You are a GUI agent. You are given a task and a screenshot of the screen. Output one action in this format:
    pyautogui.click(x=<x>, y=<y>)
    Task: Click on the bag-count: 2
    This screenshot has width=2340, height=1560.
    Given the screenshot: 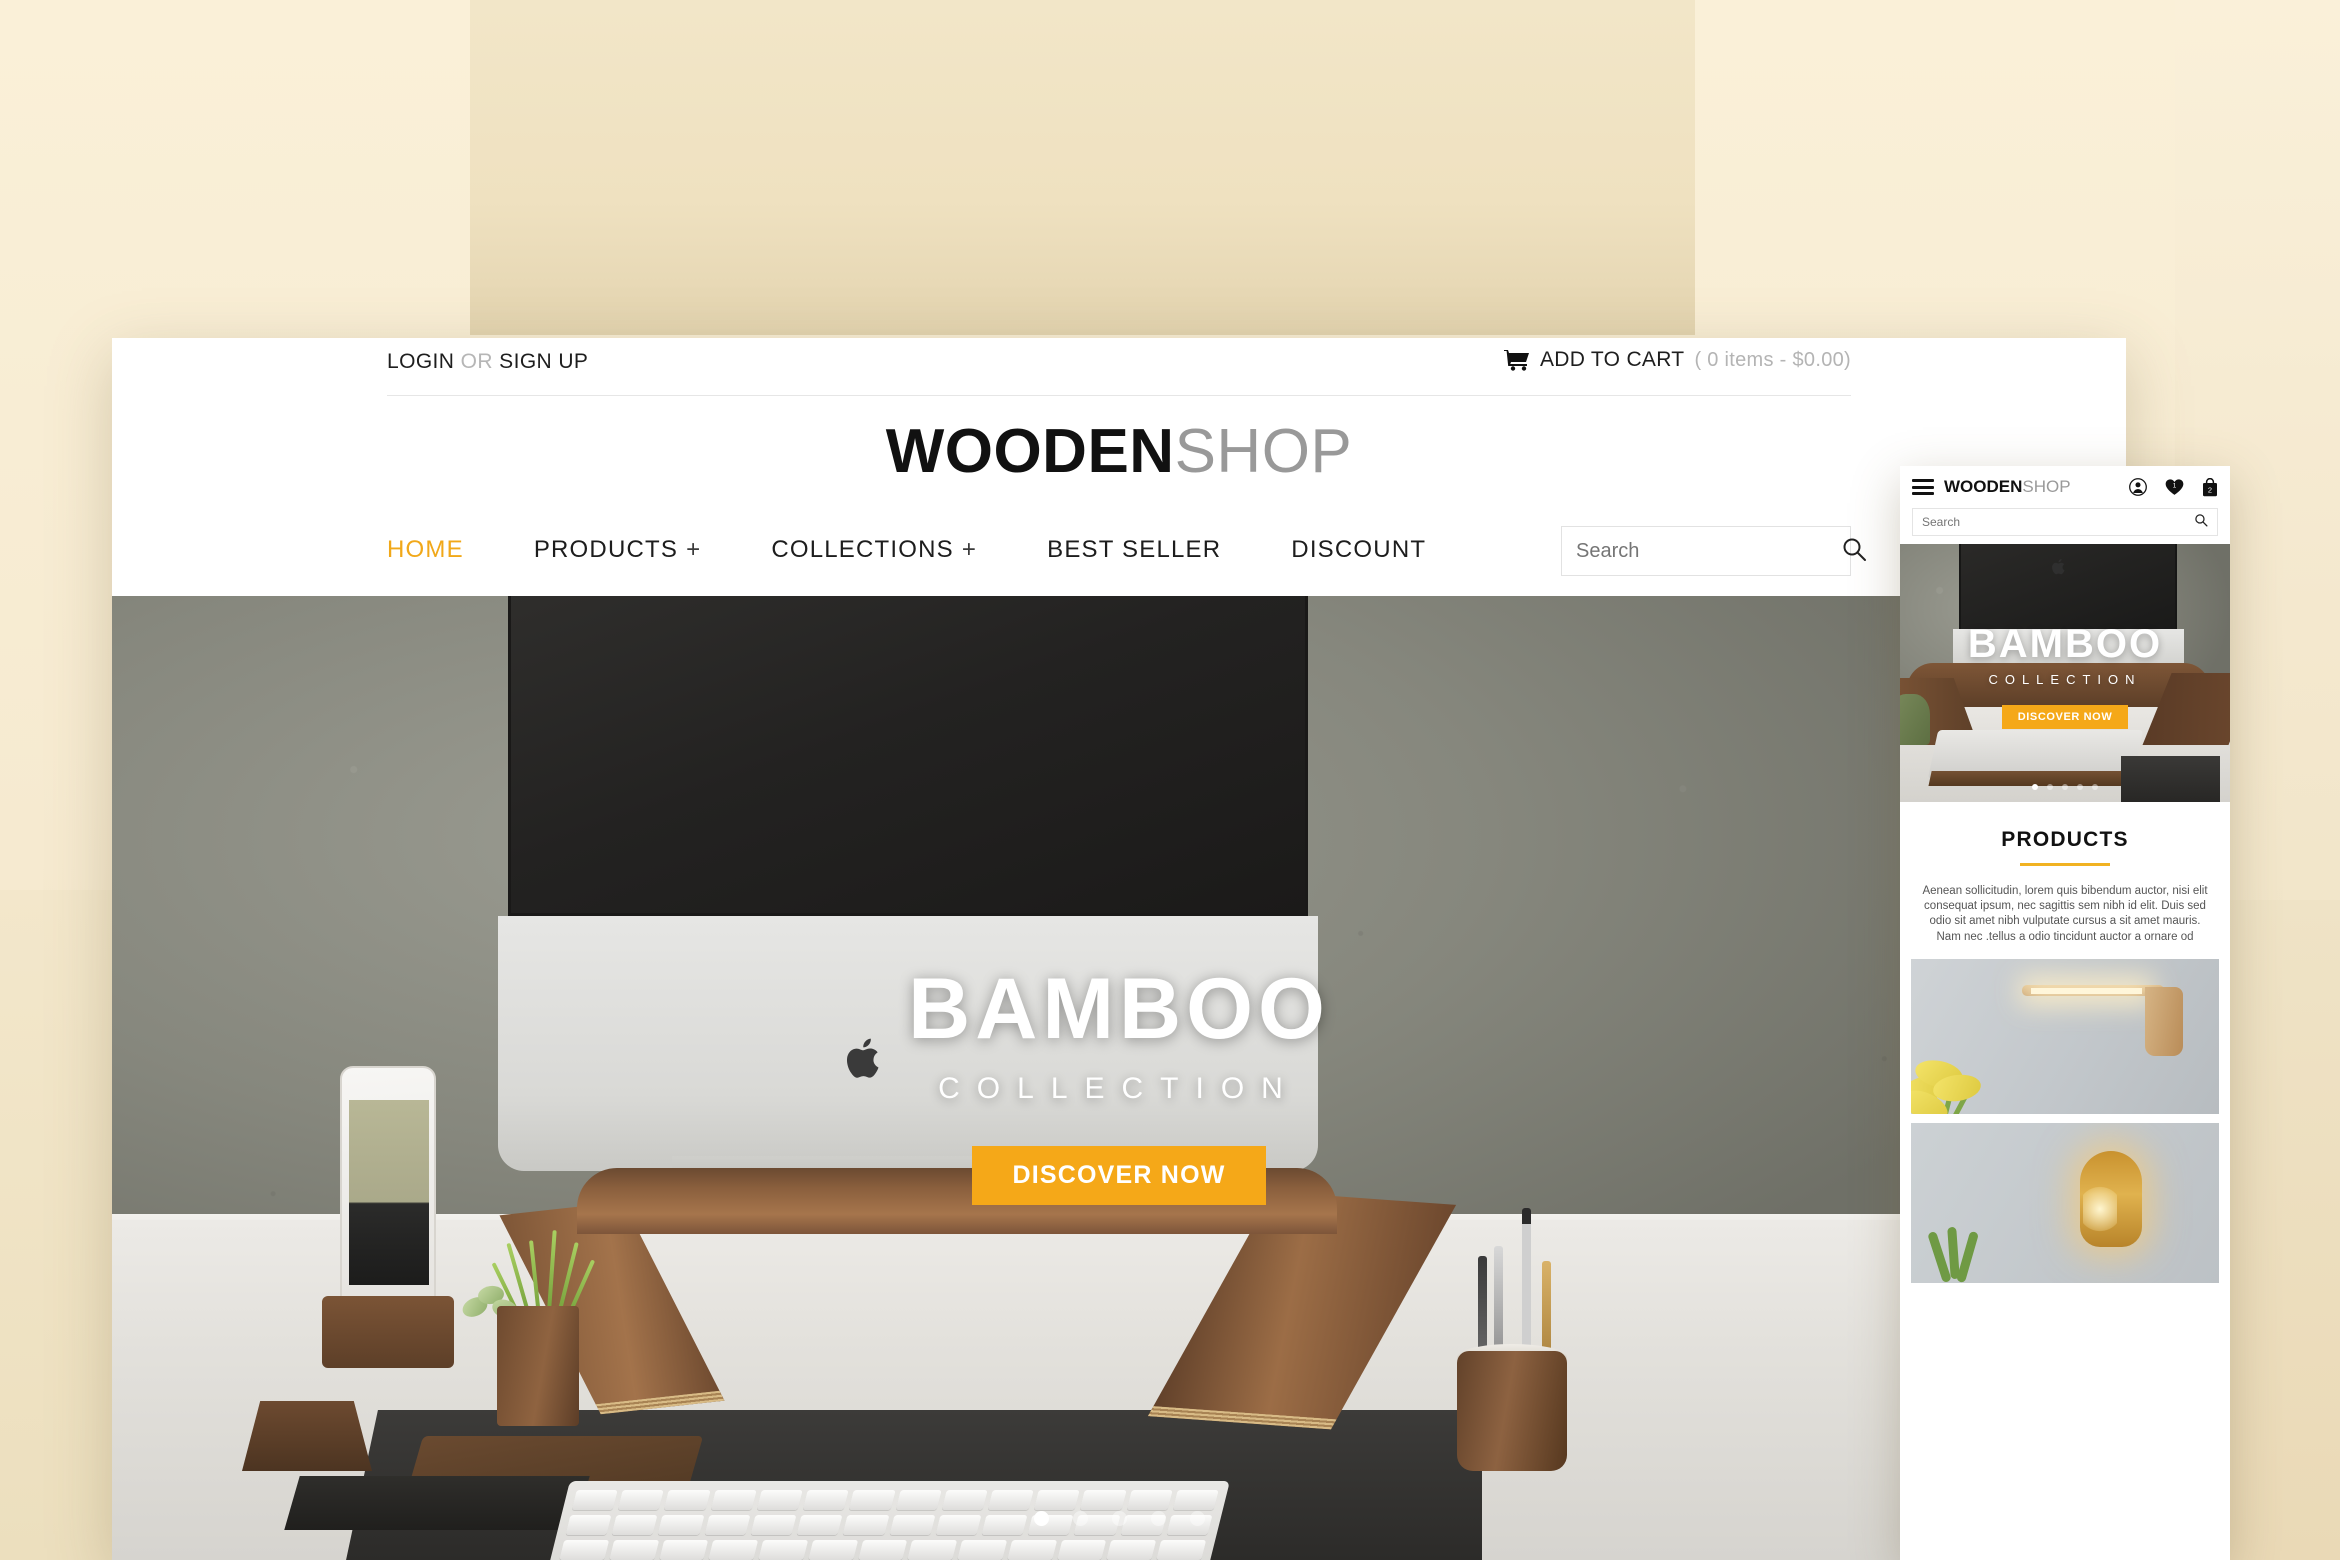 What is the action you would take?
    pyautogui.click(x=2210, y=489)
    